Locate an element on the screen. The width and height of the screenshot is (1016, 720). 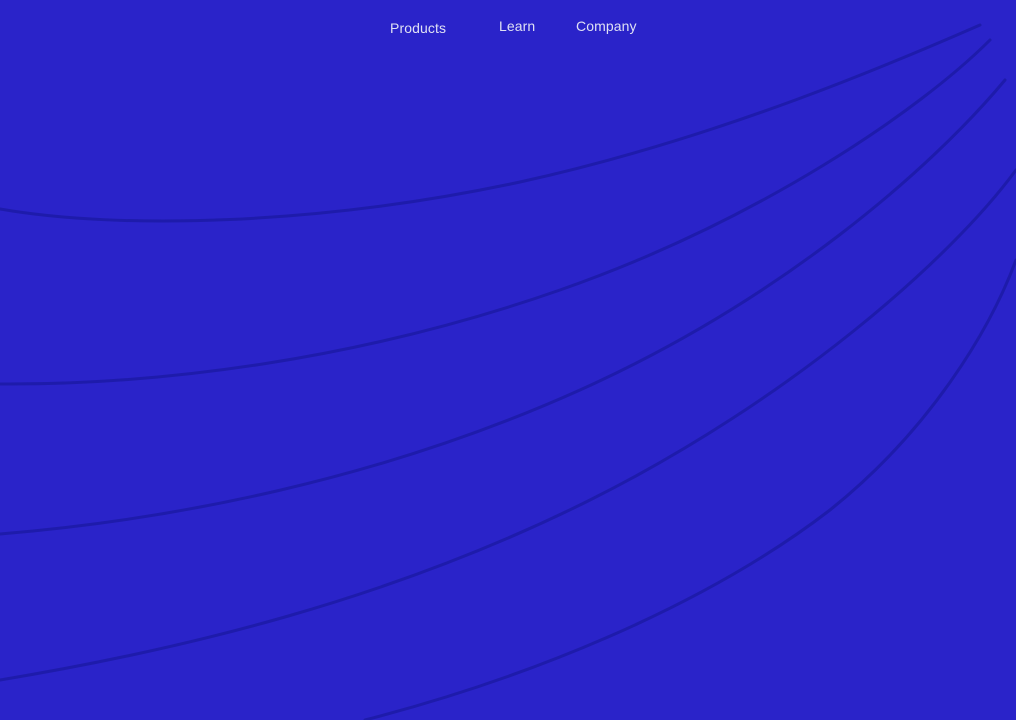
top-navigation: Products Learn Company is located at coordinates (508, 26).